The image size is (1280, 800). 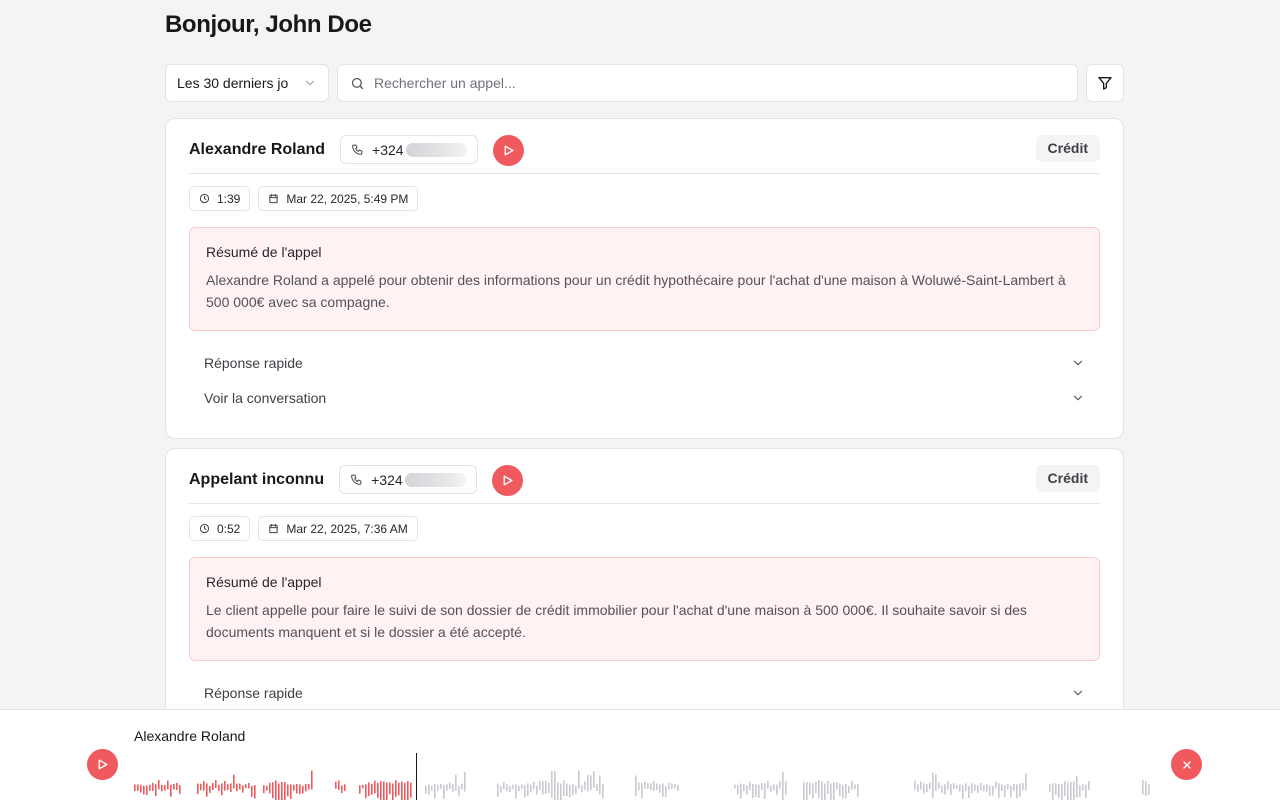 What do you see at coordinates (646, 776) in the screenshot?
I see `audio-waveform` at bounding box center [646, 776].